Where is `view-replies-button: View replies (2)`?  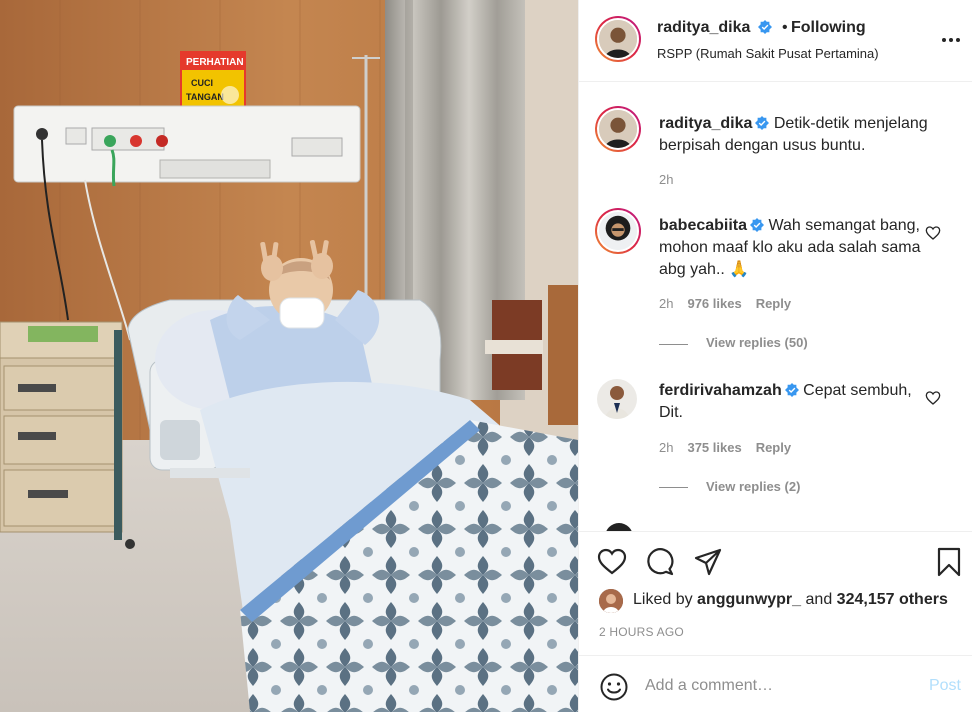 view-replies-button: View replies (2) is located at coordinates (753, 486).